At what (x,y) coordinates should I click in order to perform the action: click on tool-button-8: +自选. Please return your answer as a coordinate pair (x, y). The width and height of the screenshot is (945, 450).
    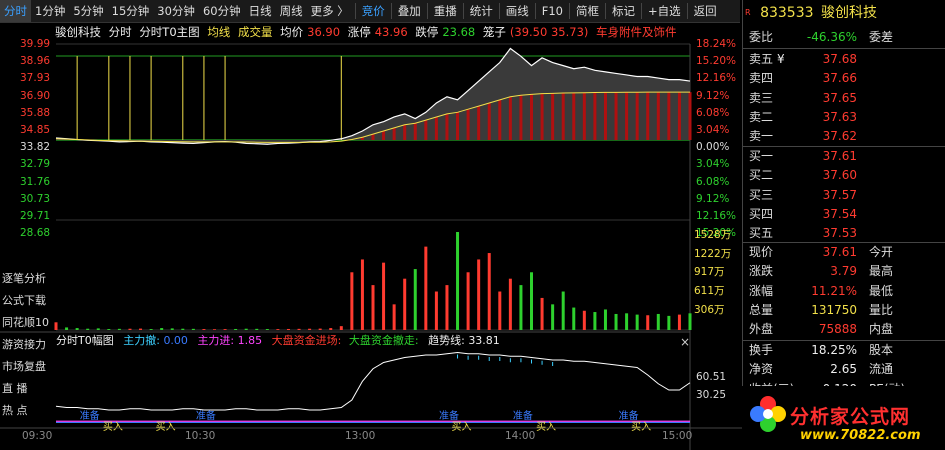
    Looking at the image, I should click on (664, 11).